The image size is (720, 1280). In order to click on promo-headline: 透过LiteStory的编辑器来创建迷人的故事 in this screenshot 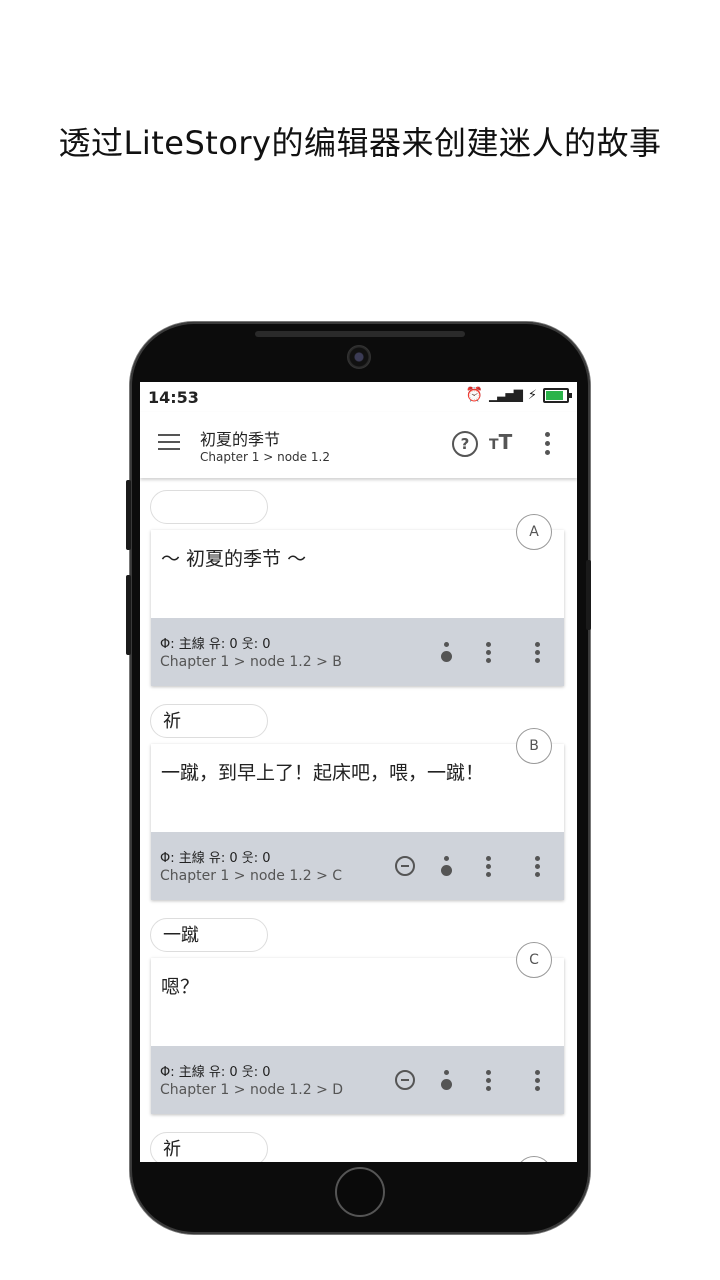, I will do `click(360, 143)`.